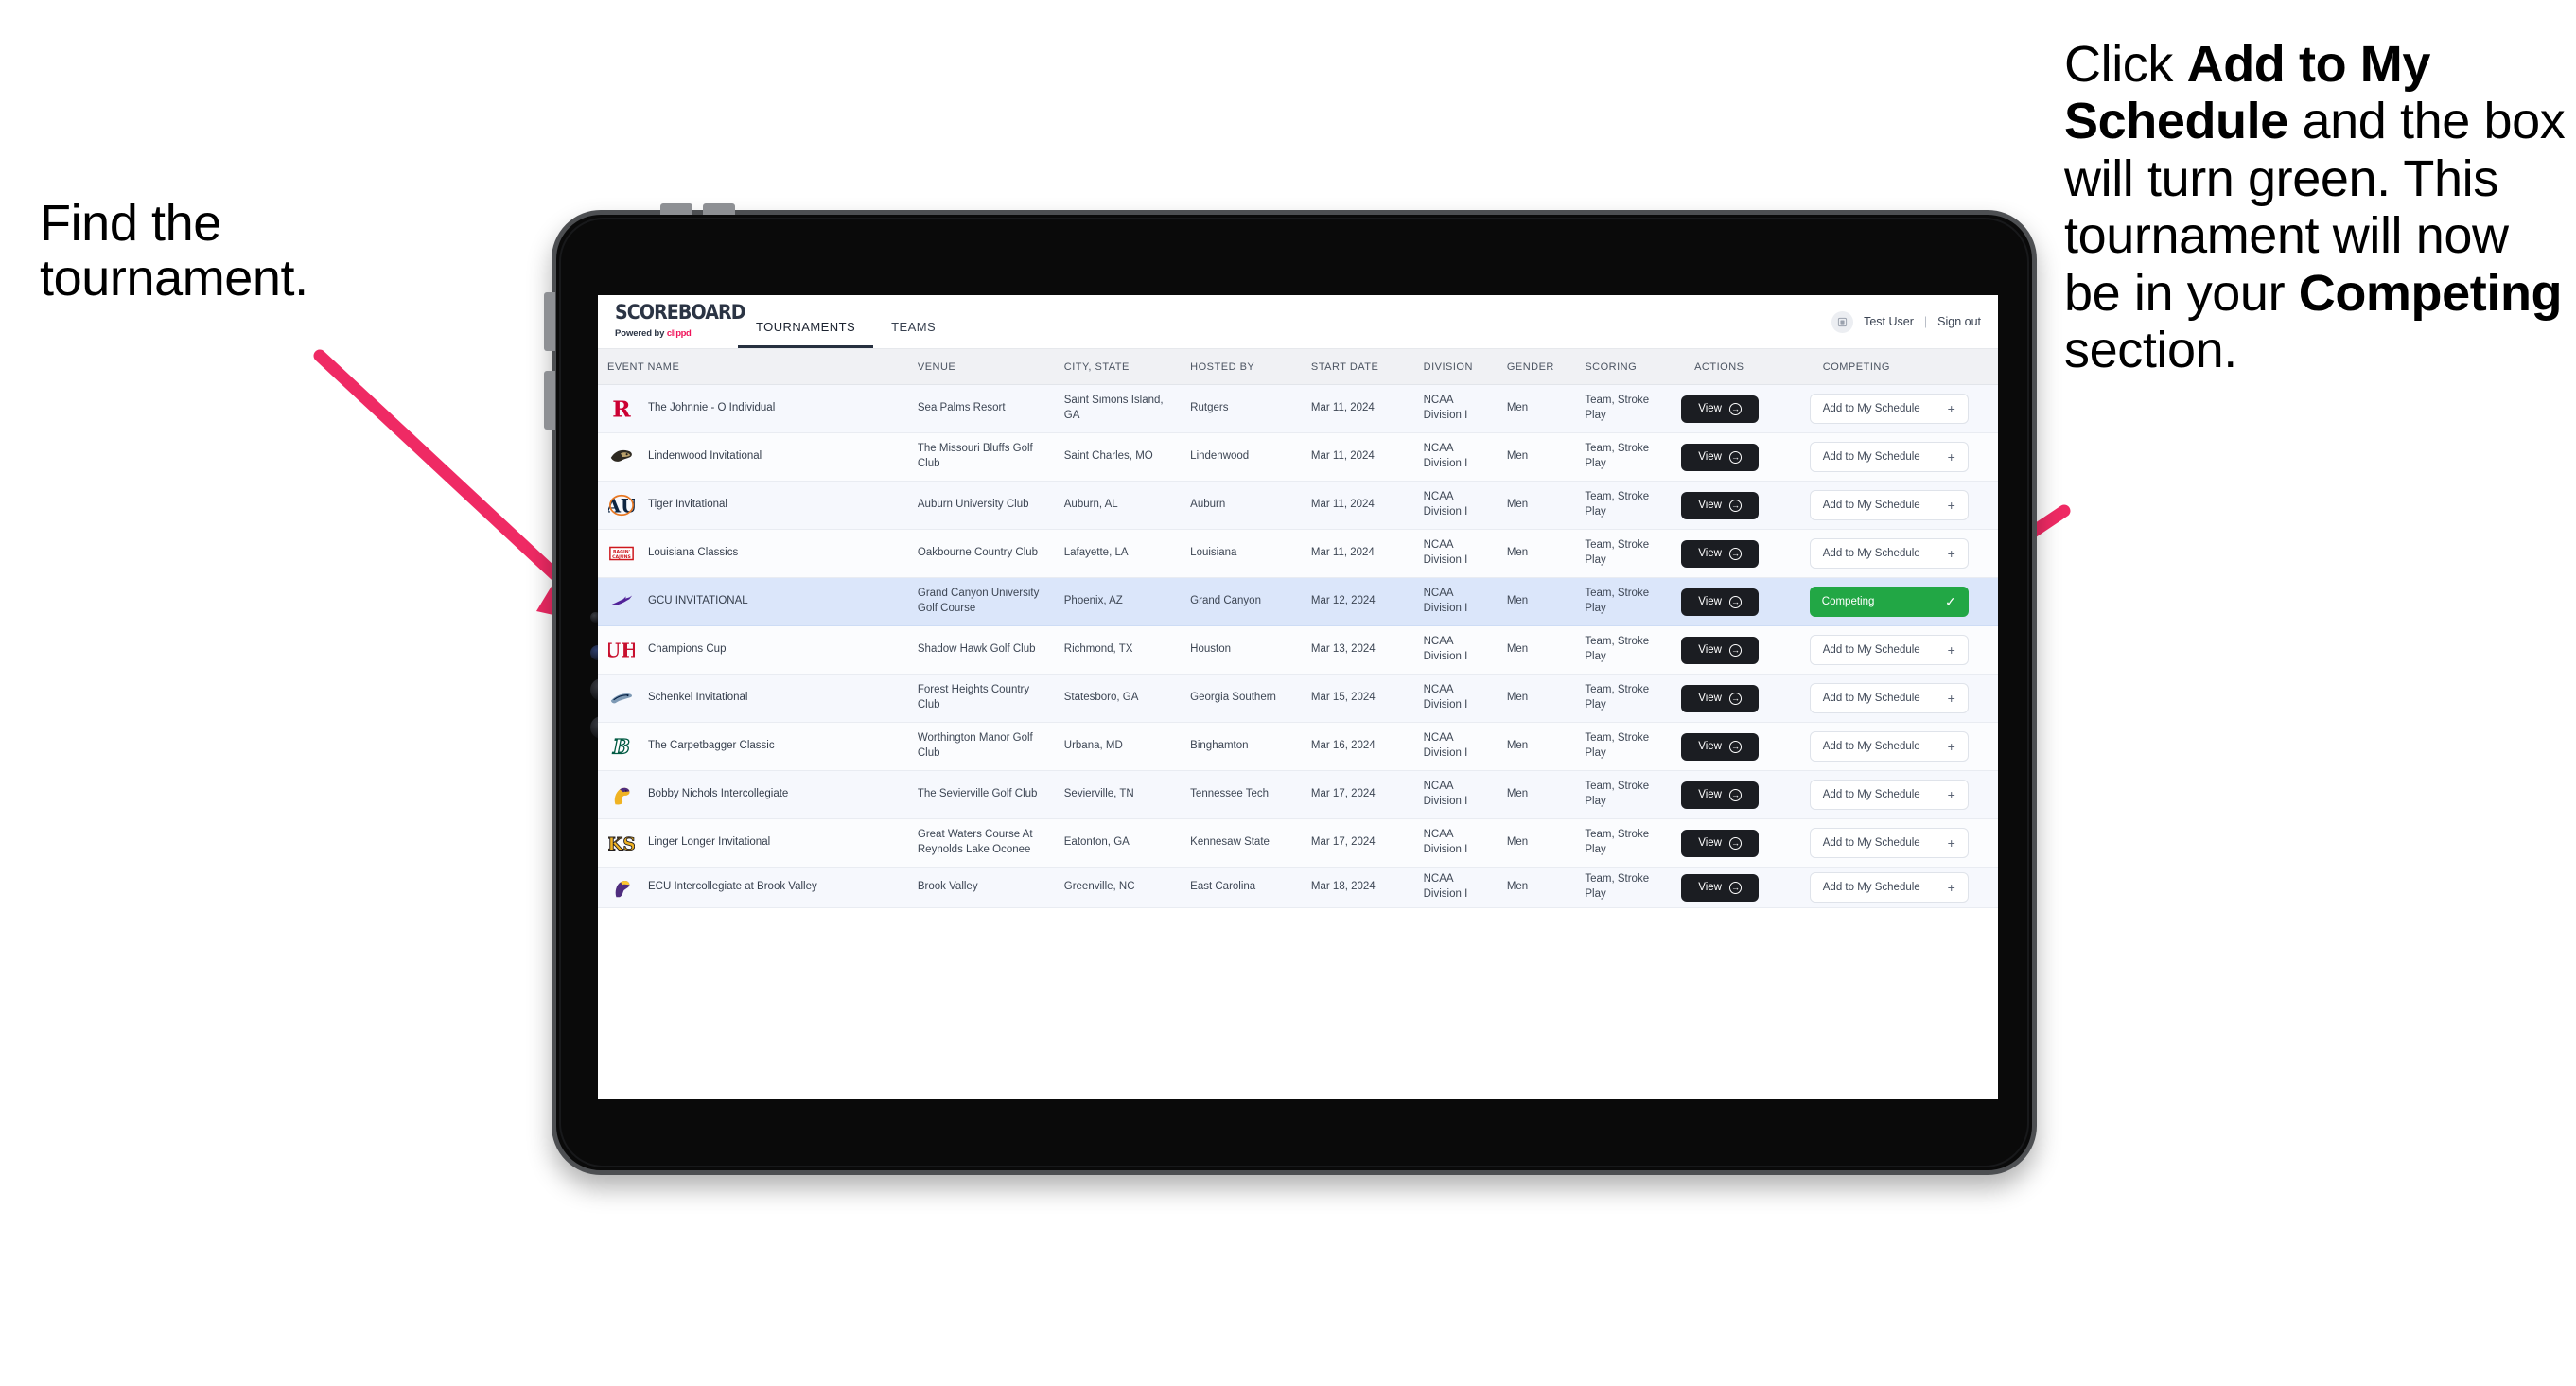 This screenshot has width=2576, height=1386. Describe the element at coordinates (914, 326) in the screenshot. I see `tab-teams: TEAMS` at that location.